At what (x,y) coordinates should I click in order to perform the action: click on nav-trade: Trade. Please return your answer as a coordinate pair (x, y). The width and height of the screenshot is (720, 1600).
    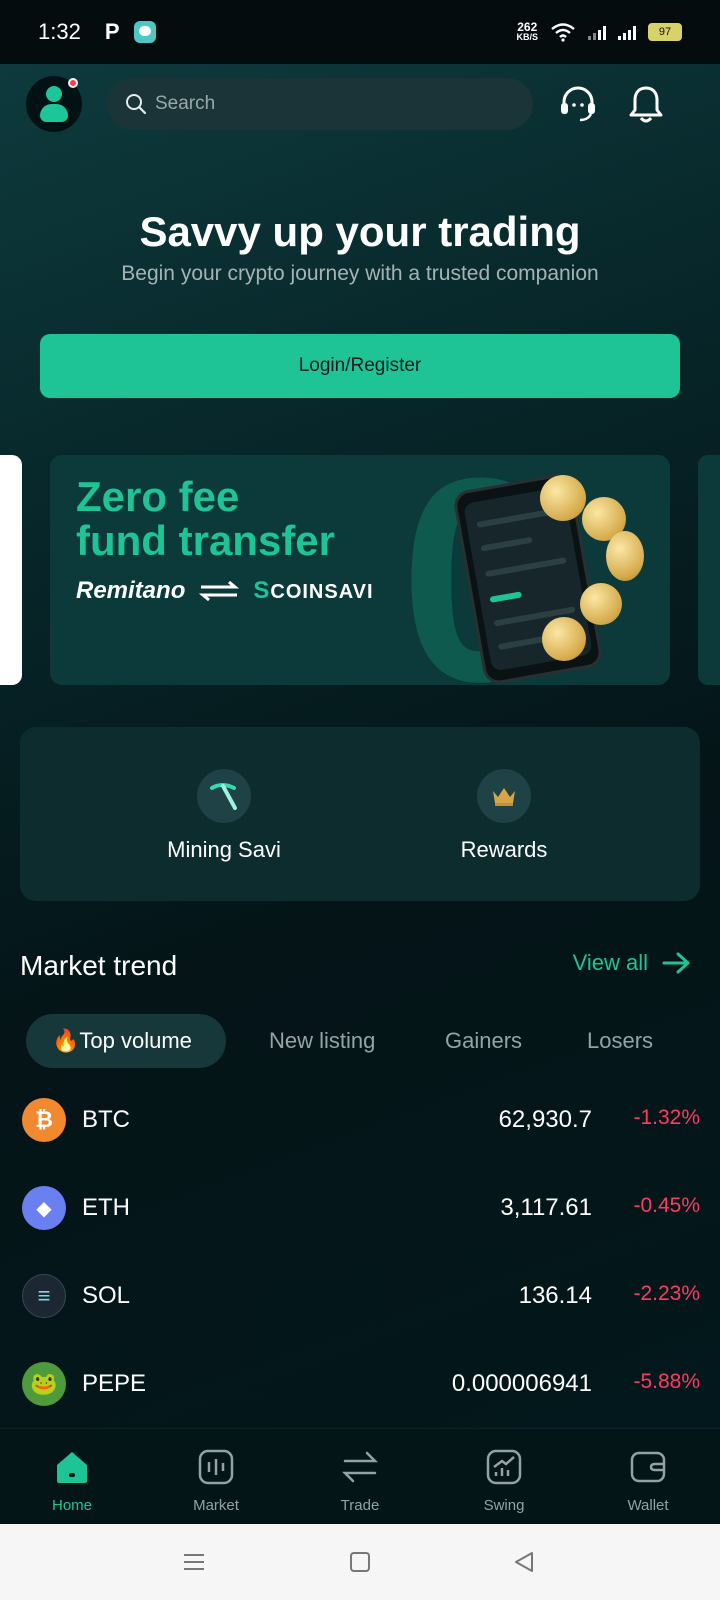
    Looking at the image, I should click on (360, 1480).